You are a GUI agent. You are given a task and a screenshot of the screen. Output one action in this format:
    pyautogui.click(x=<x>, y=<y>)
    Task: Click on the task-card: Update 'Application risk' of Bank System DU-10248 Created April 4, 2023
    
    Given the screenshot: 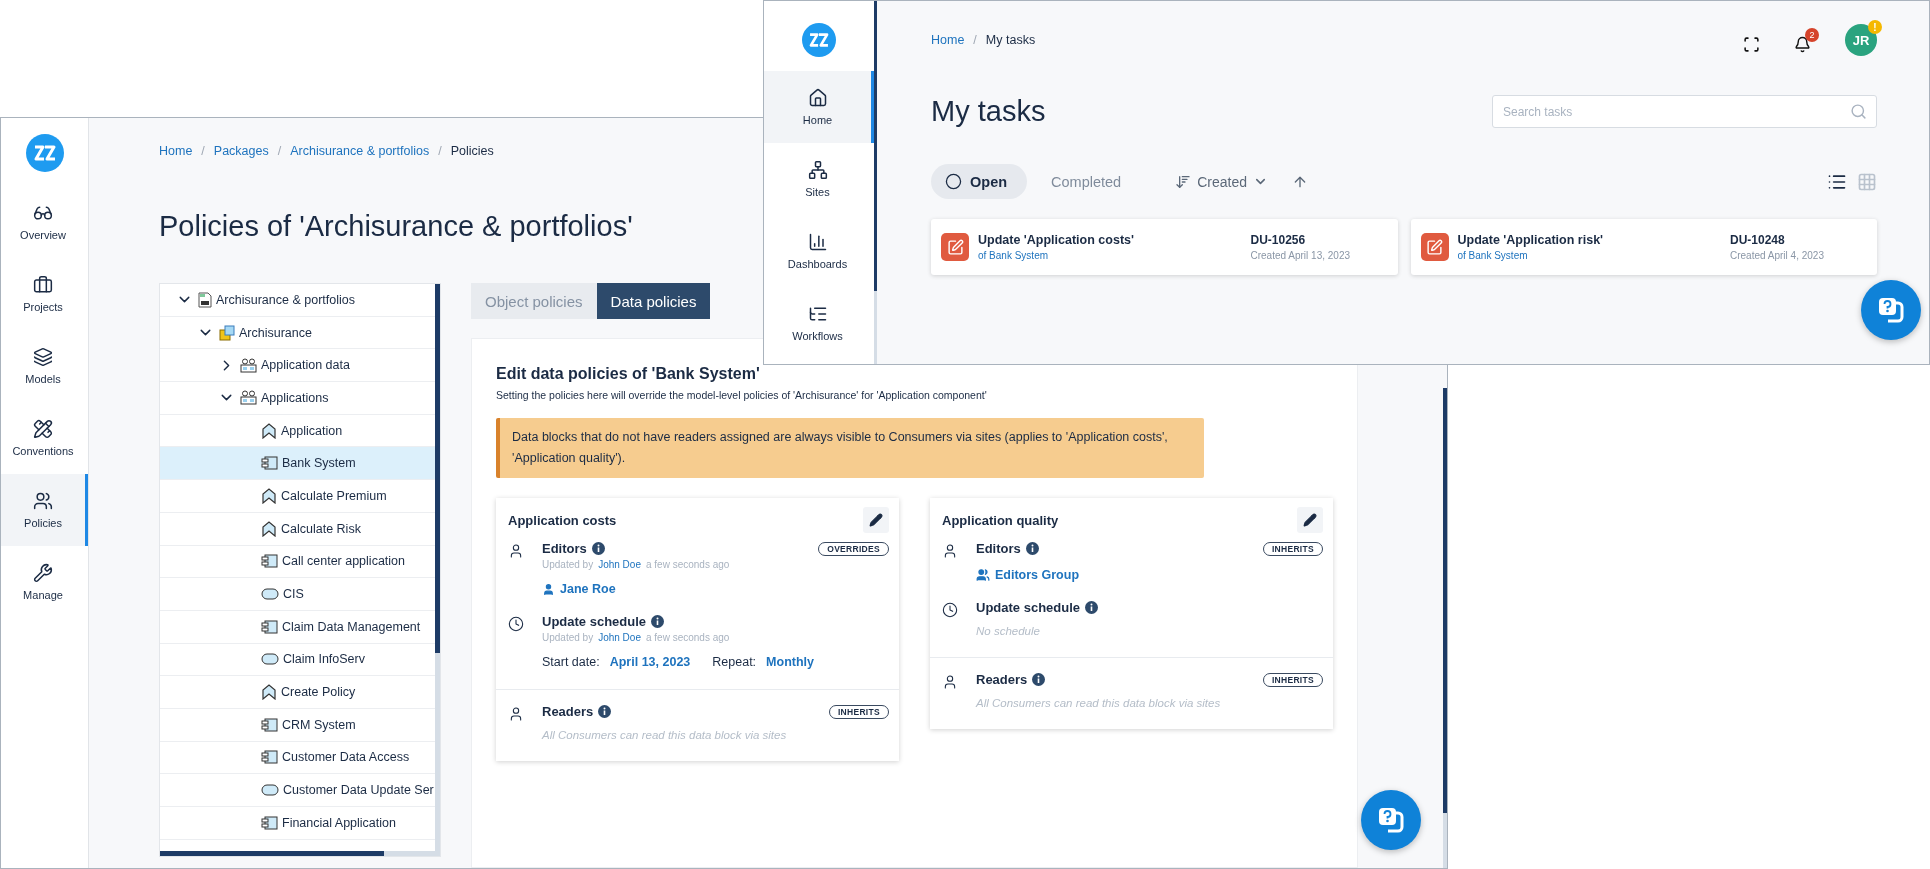 What is the action you would take?
    pyautogui.click(x=1643, y=247)
    